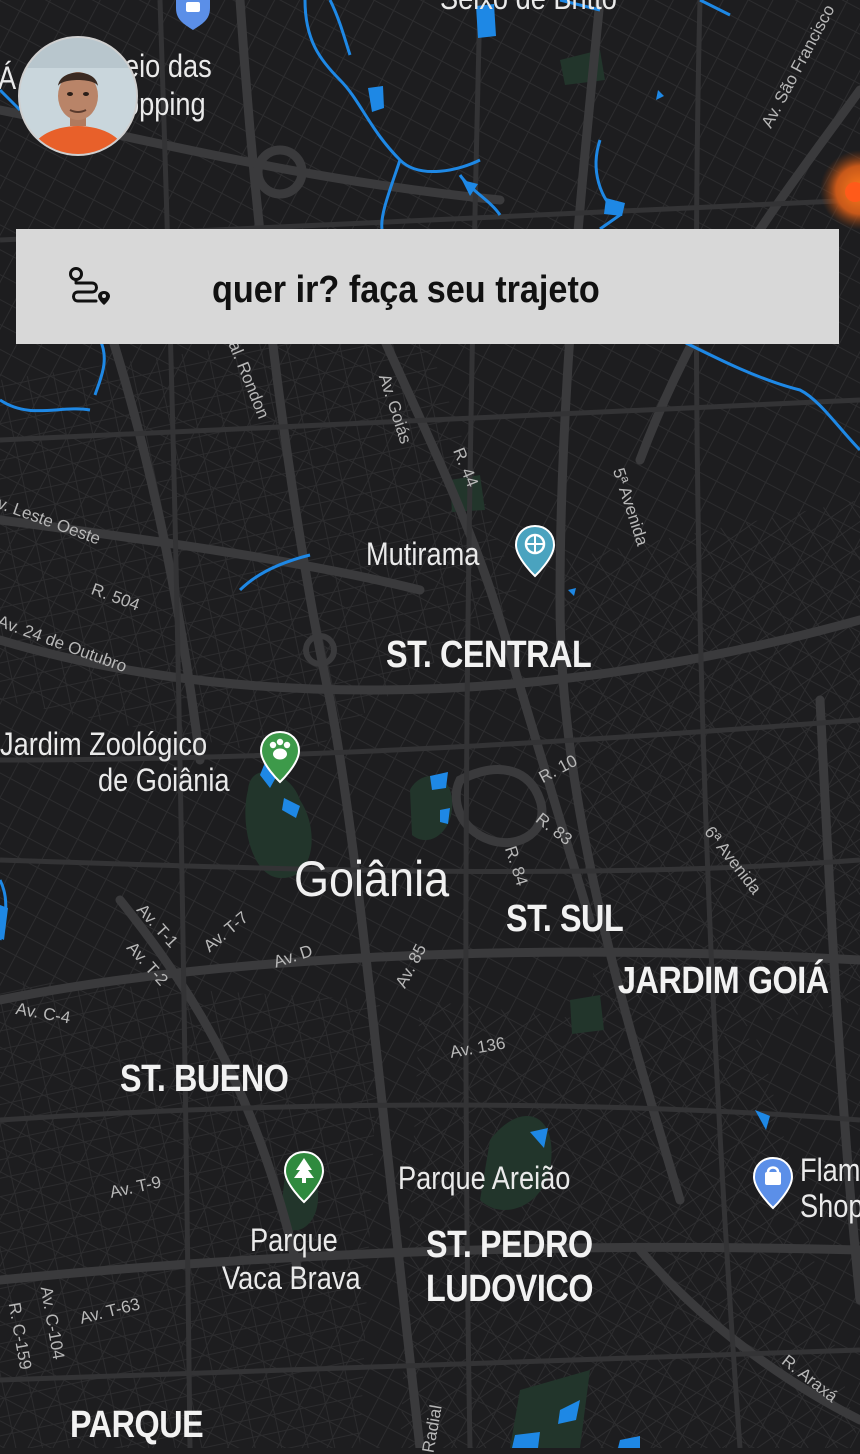  Describe the element at coordinates (204, 1079) in the screenshot. I see `district-bueno: ST. BUENO` at that location.